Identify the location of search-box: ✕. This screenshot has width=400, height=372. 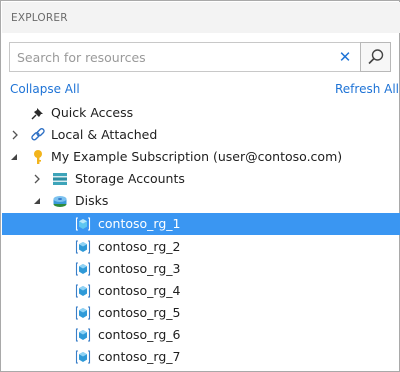
(185, 57).